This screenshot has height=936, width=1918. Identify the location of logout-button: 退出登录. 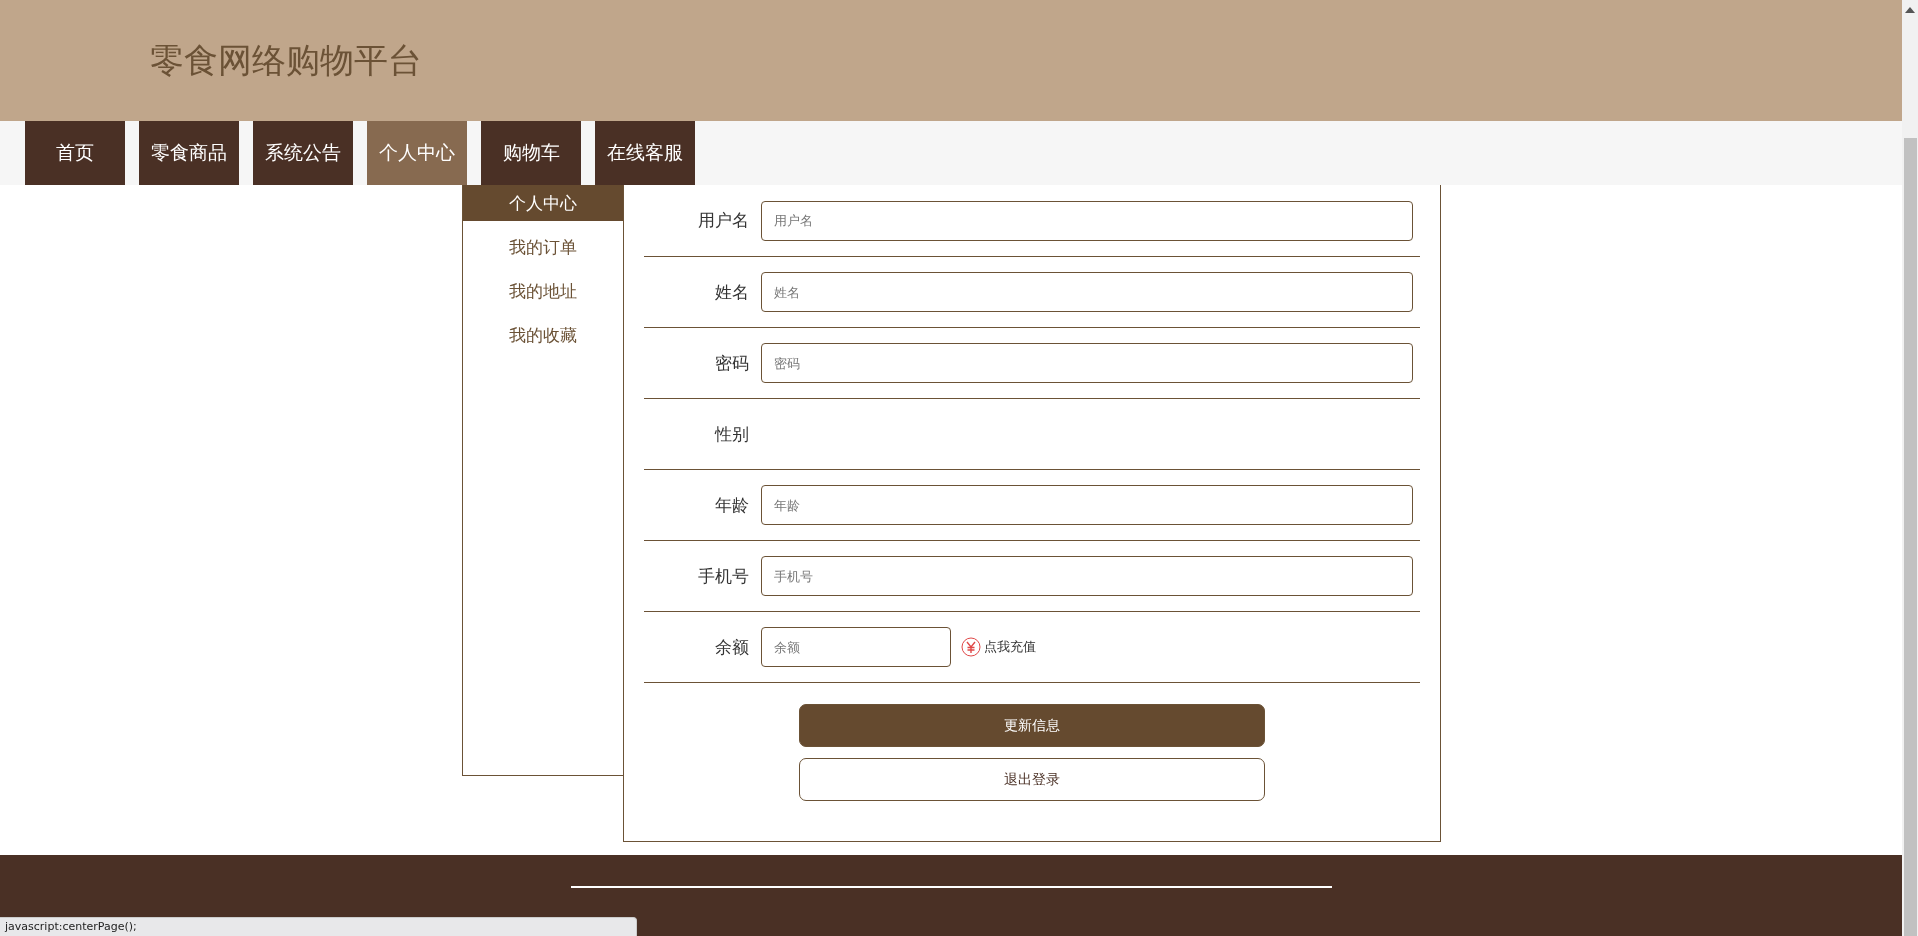
(1032, 779).